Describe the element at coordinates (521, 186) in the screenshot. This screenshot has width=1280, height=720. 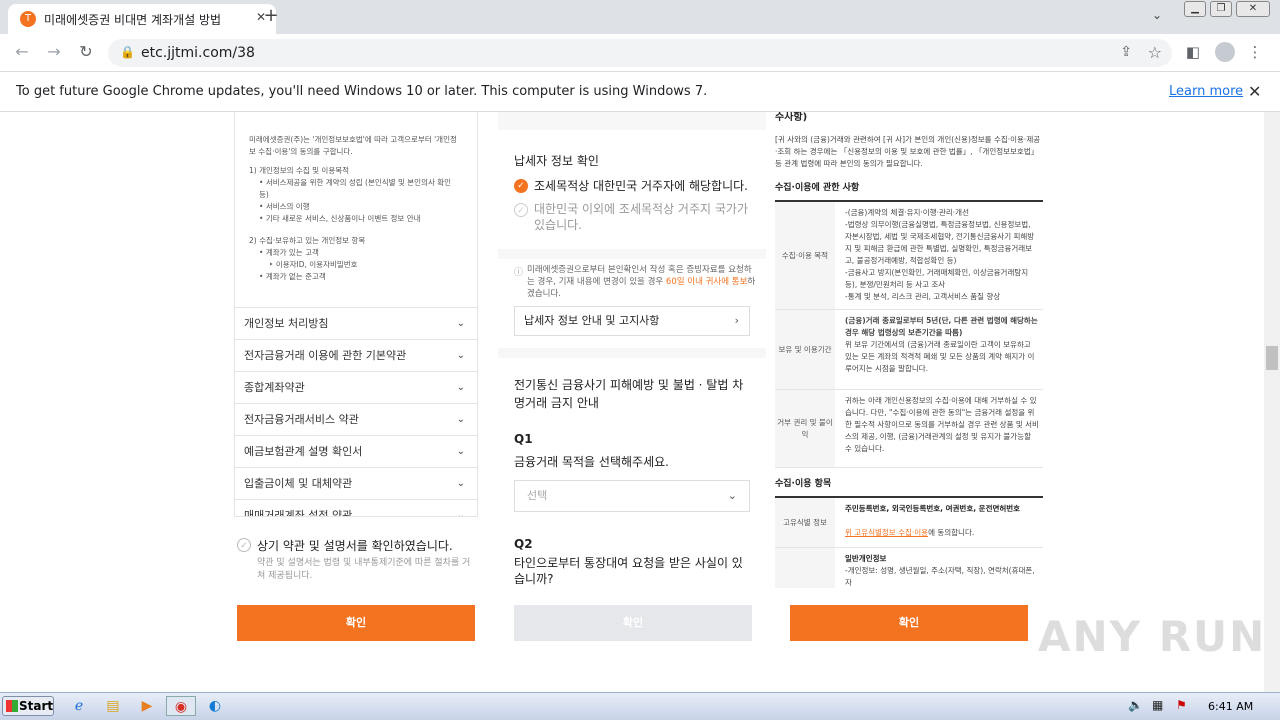
I see `option1-check-icon: ✓` at that location.